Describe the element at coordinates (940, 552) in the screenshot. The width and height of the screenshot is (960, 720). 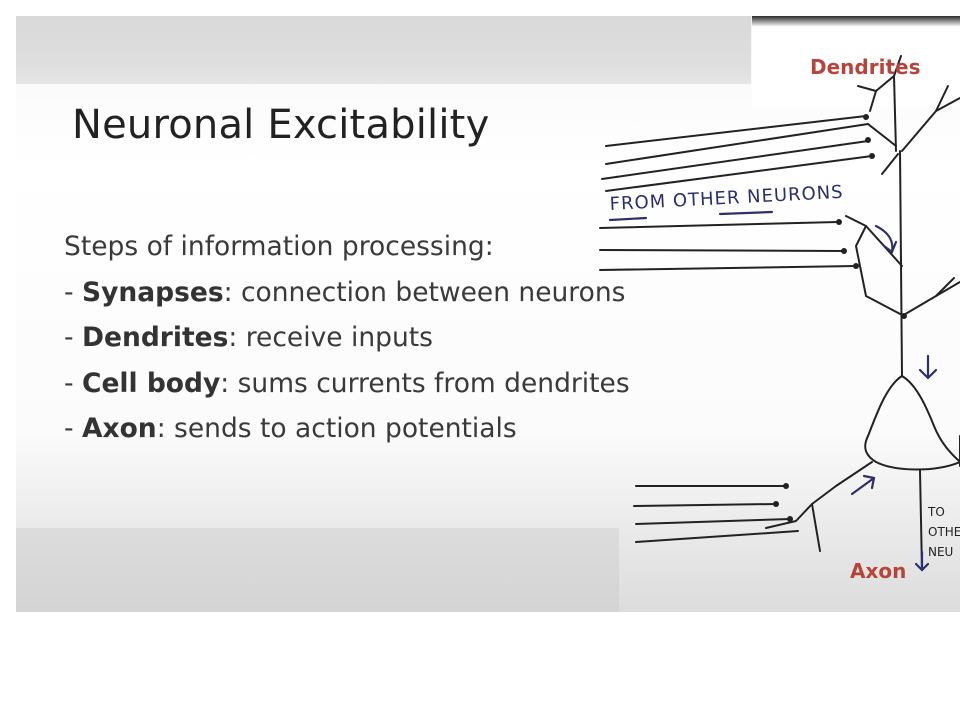
I see `to-note-line3: NEU` at that location.